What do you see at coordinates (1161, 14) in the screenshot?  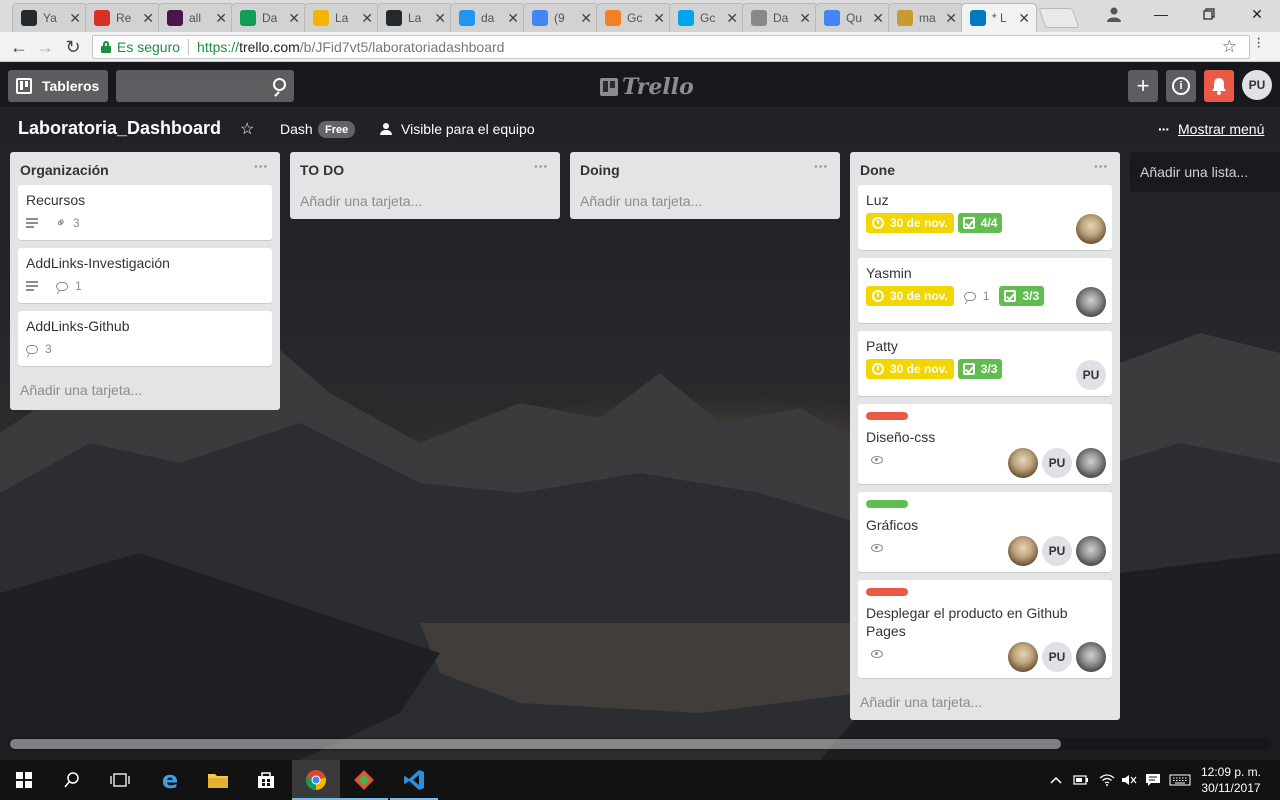 I see `minimize-icon: —` at bounding box center [1161, 14].